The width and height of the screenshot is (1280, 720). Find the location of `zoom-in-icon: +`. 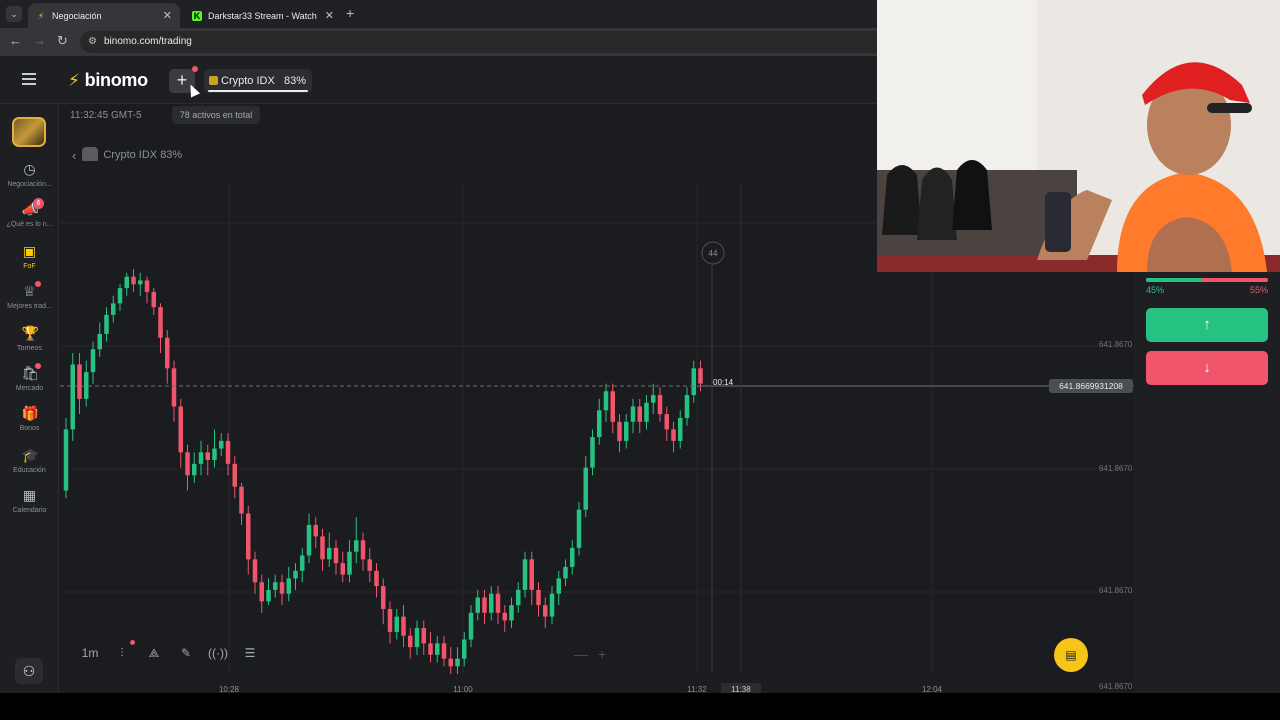

zoom-in-icon: + is located at coordinates (602, 654).